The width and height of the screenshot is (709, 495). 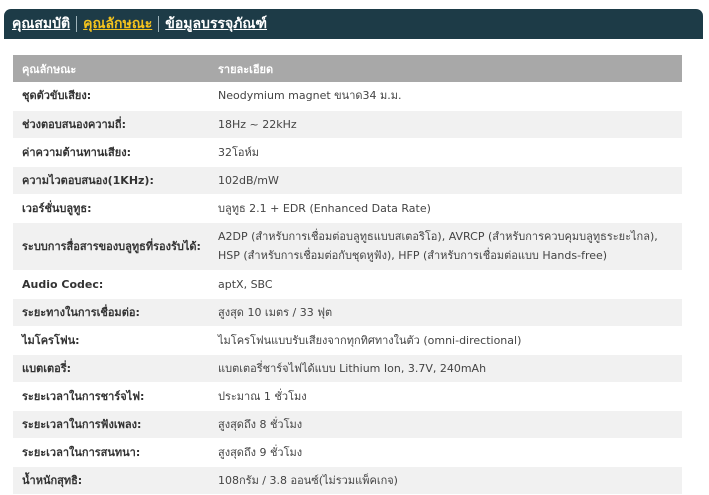 I want to click on column-header-detail: รายละเอียด, so click(x=445, y=68).